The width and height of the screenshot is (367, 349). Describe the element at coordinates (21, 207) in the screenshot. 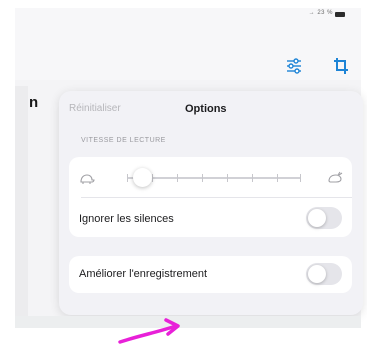

I see `background-panel` at that location.